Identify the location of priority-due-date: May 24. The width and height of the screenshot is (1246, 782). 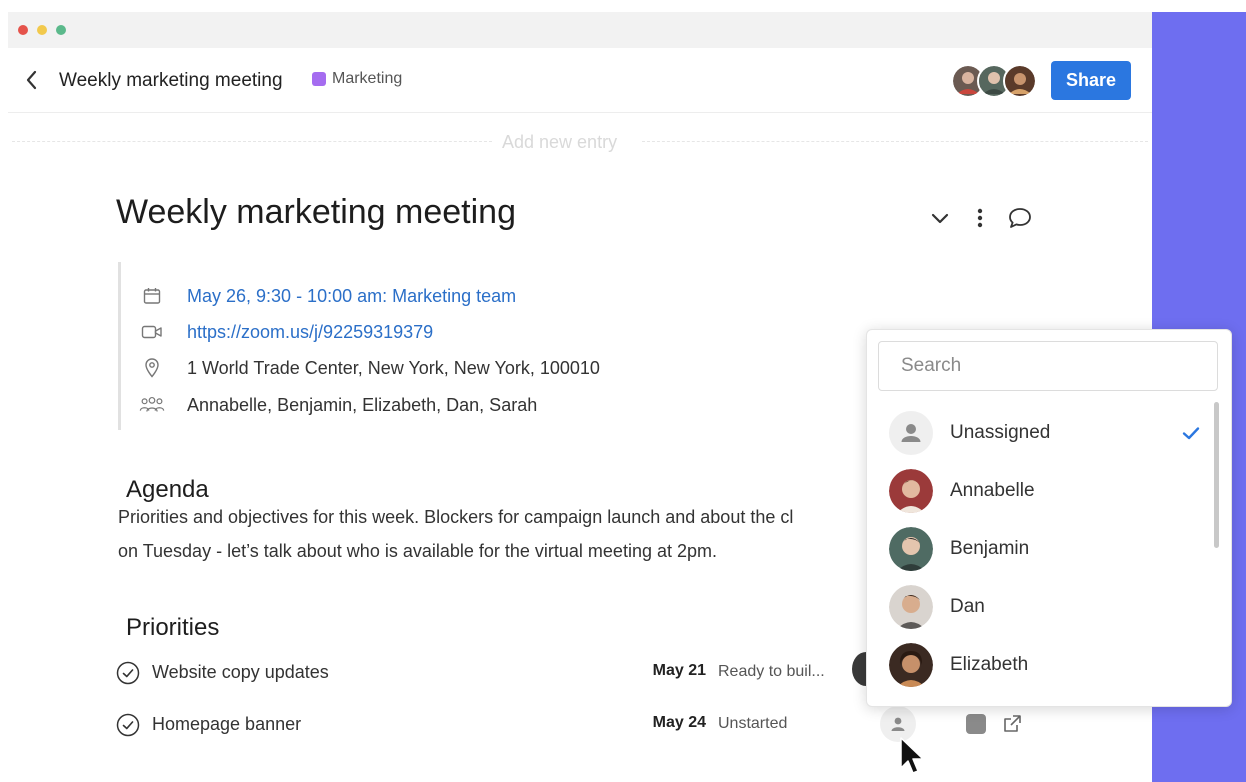
(679, 722).